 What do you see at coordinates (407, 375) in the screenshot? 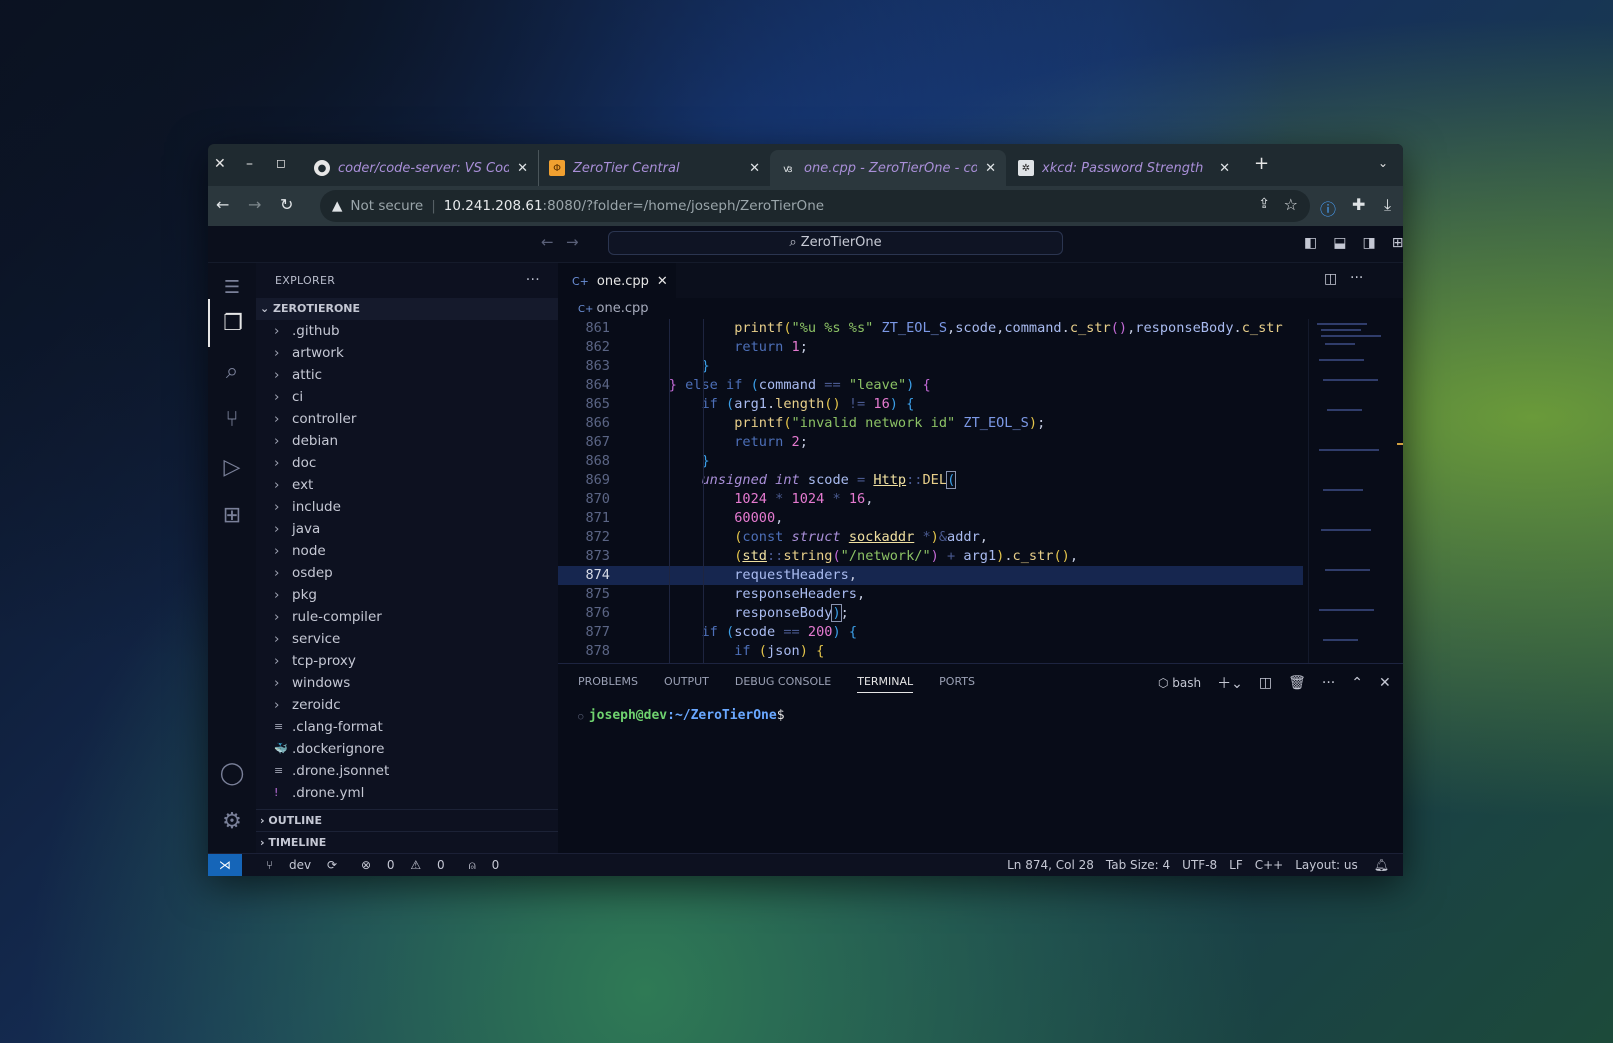
I see `tree-item: › attic` at bounding box center [407, 375].